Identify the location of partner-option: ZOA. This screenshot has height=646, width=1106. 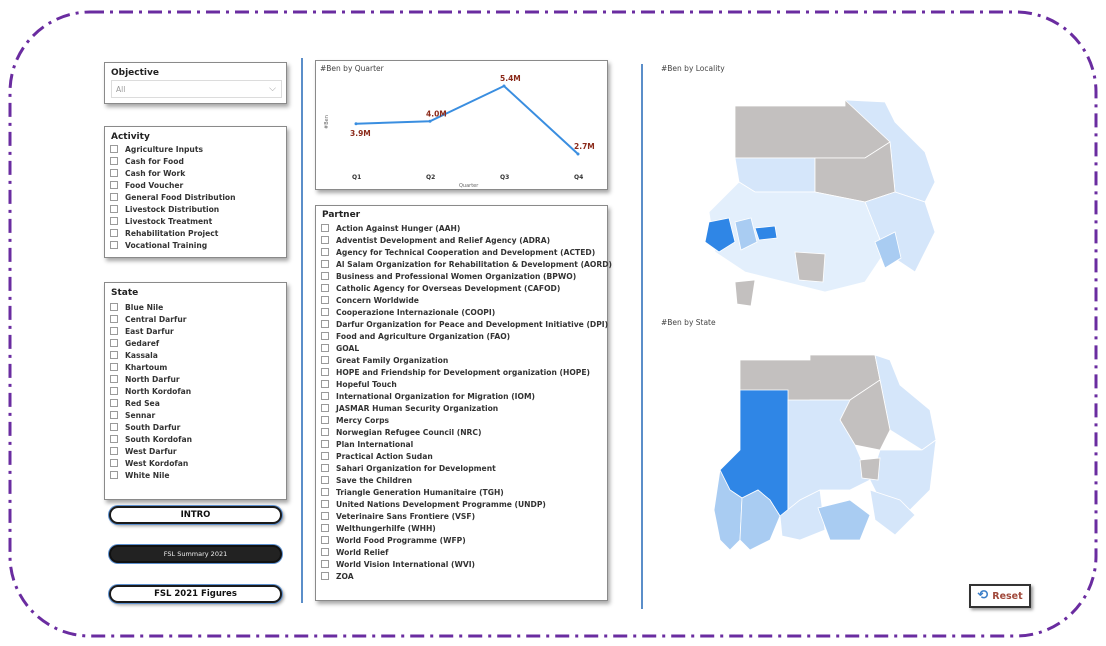
(466, 576).